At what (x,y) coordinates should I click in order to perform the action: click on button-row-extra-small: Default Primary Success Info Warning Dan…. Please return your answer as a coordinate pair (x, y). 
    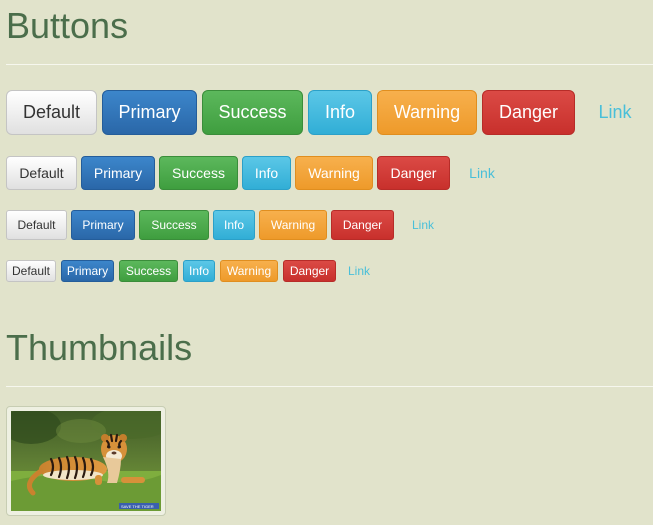
    Looking at the image, I should click on (194, 271).